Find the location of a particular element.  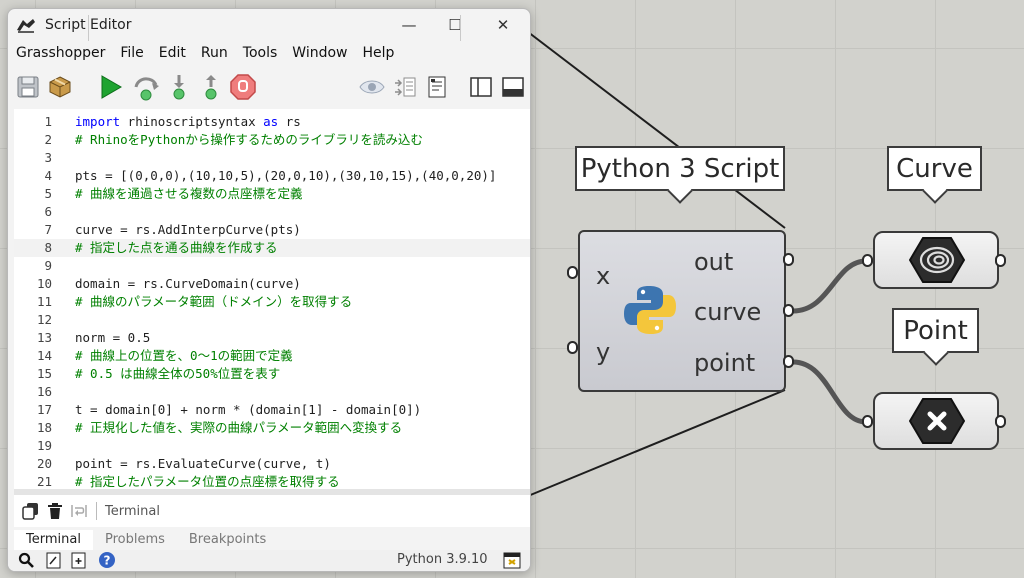

python-version: Python 3.9.10 is located at coordinates (442, 559).